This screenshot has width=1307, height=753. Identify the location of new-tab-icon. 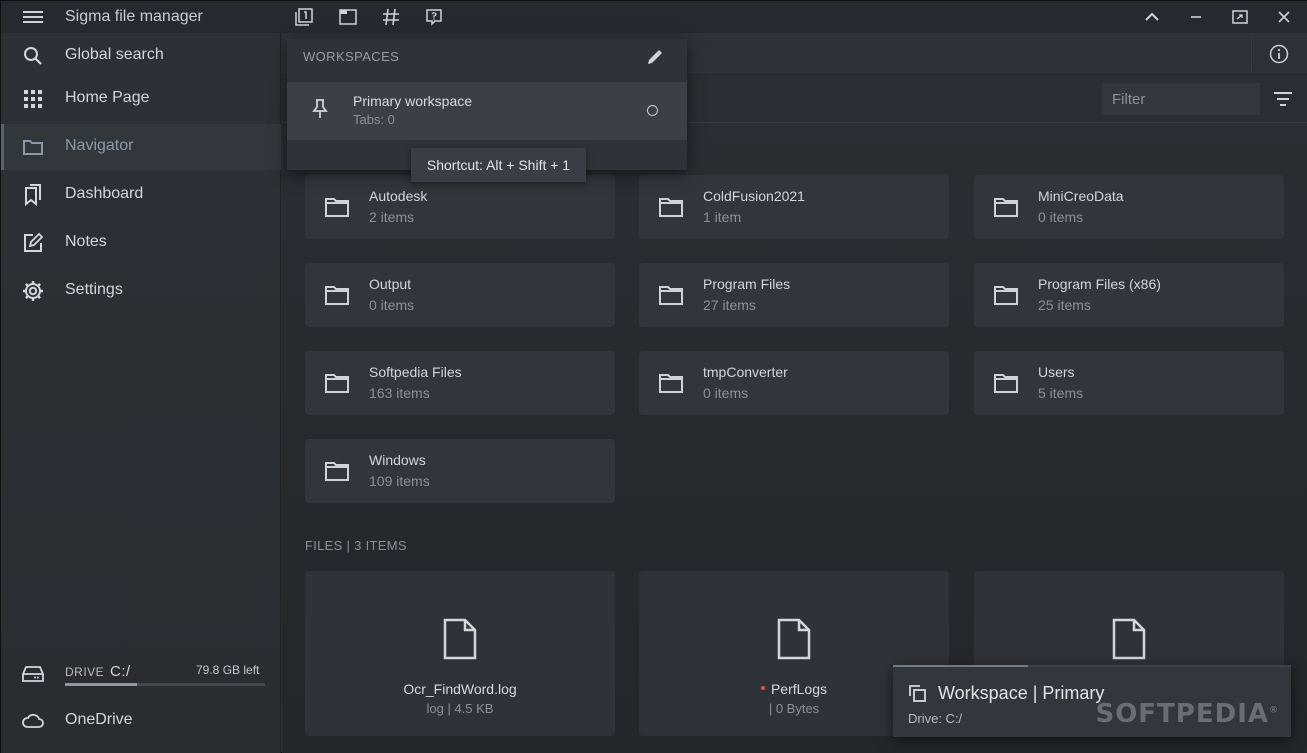
(348, 17).